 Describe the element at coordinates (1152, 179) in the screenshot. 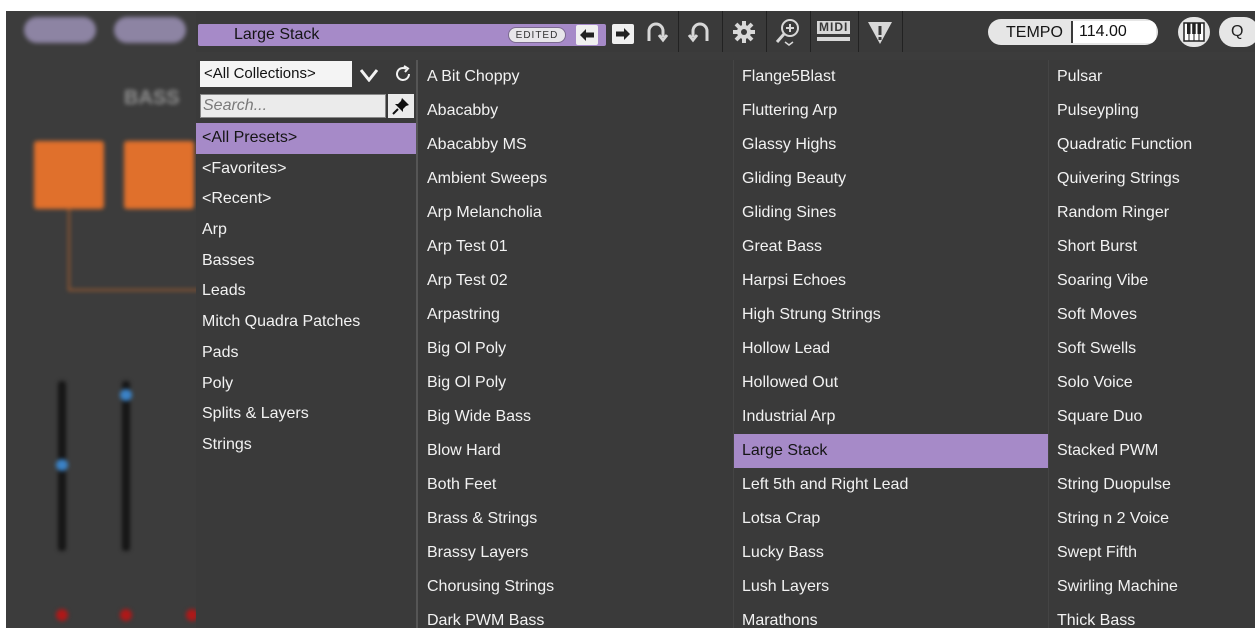

I see `preset-item: Quivering Strings` at that location.